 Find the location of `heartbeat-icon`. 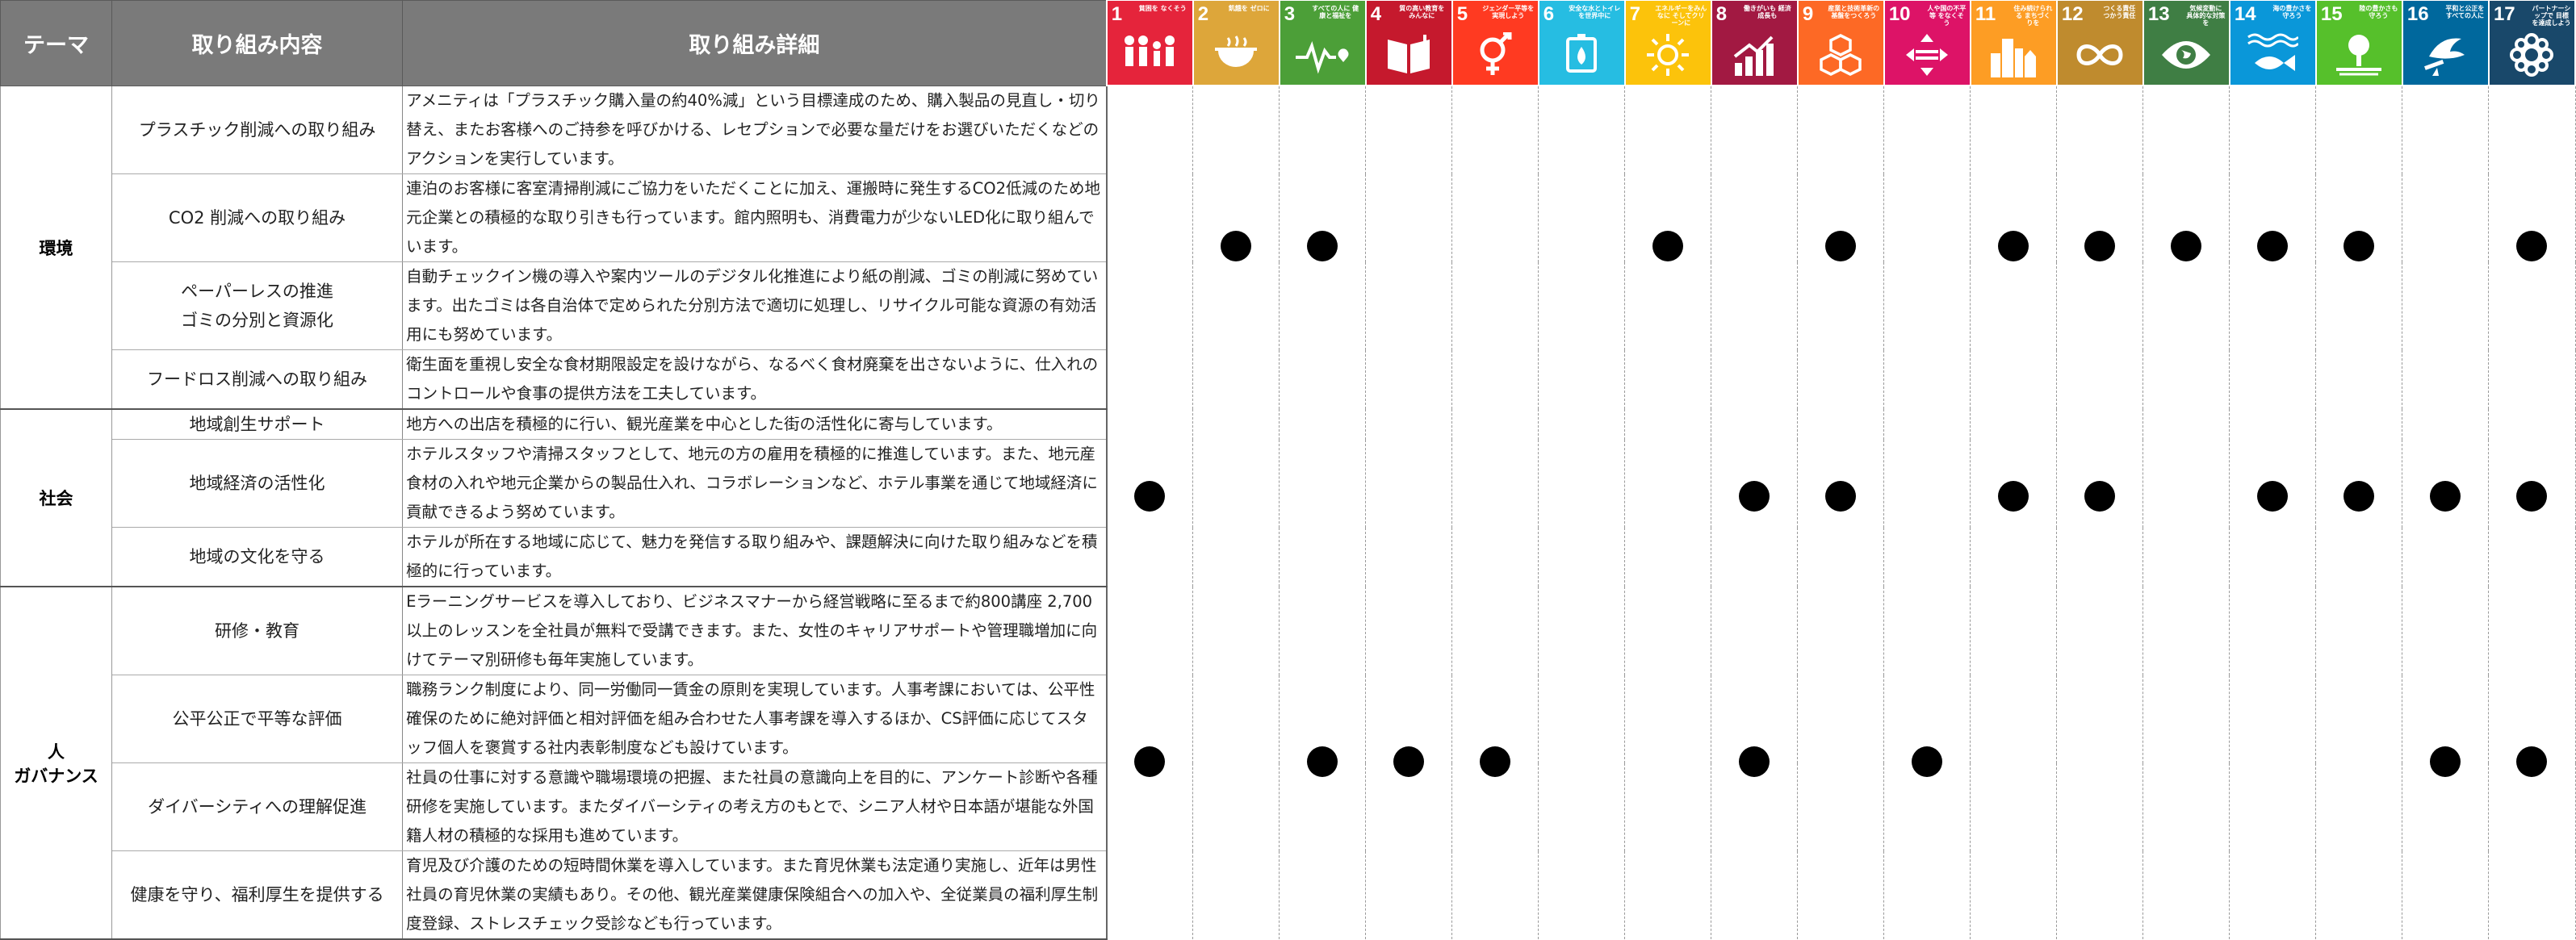

heartbeat-icon is located at coordinates (1323, 55).